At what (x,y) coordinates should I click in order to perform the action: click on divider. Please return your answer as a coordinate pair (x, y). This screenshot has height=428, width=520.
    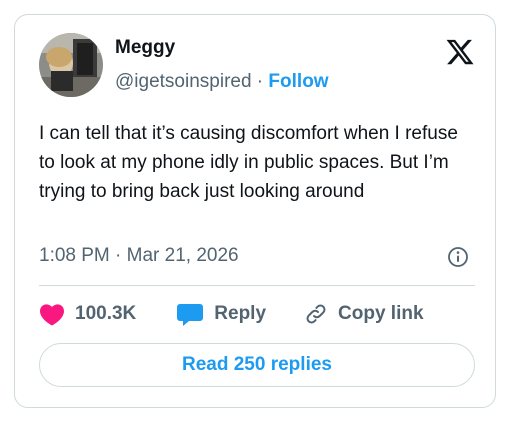
    Looking at the image, I should click on (257, 285).